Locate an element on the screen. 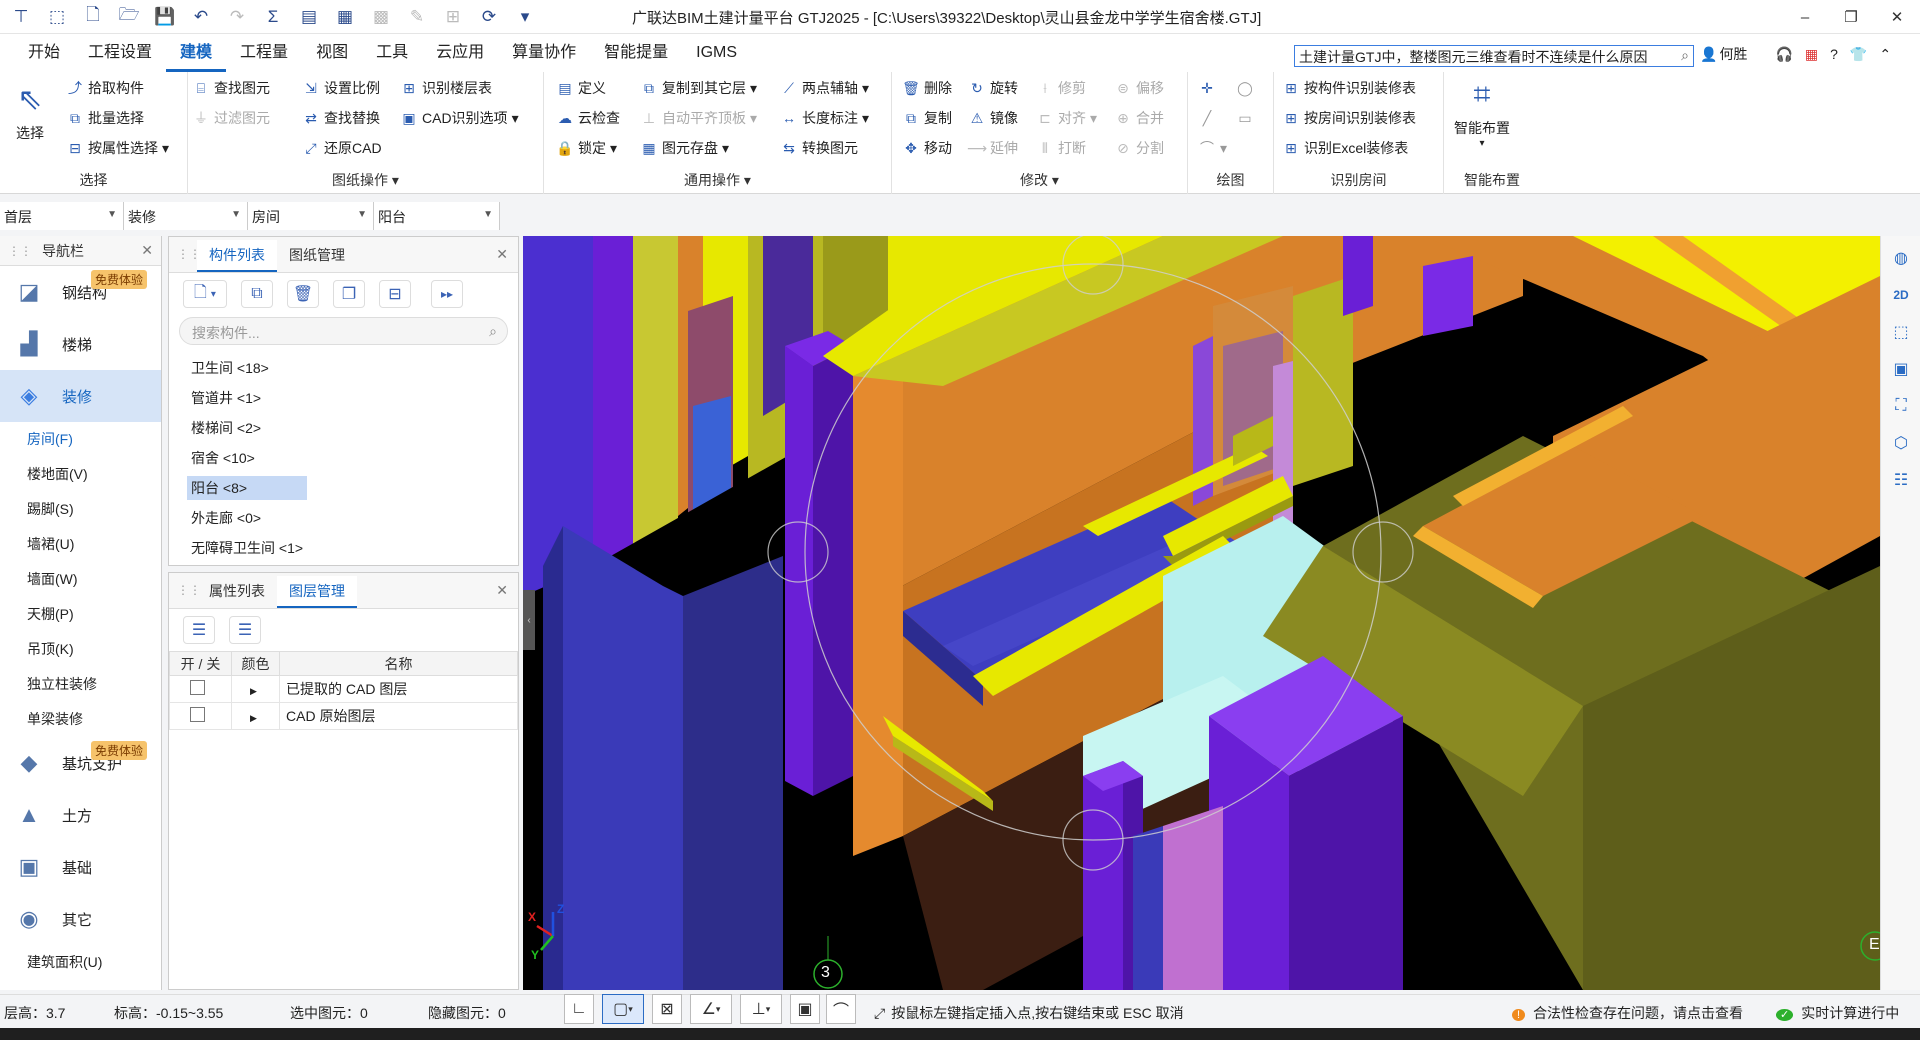 This screenshot has height=1040, width=1920. common-ops-group-title: 通用操作 ▾ is located at coordinates (717, 180).